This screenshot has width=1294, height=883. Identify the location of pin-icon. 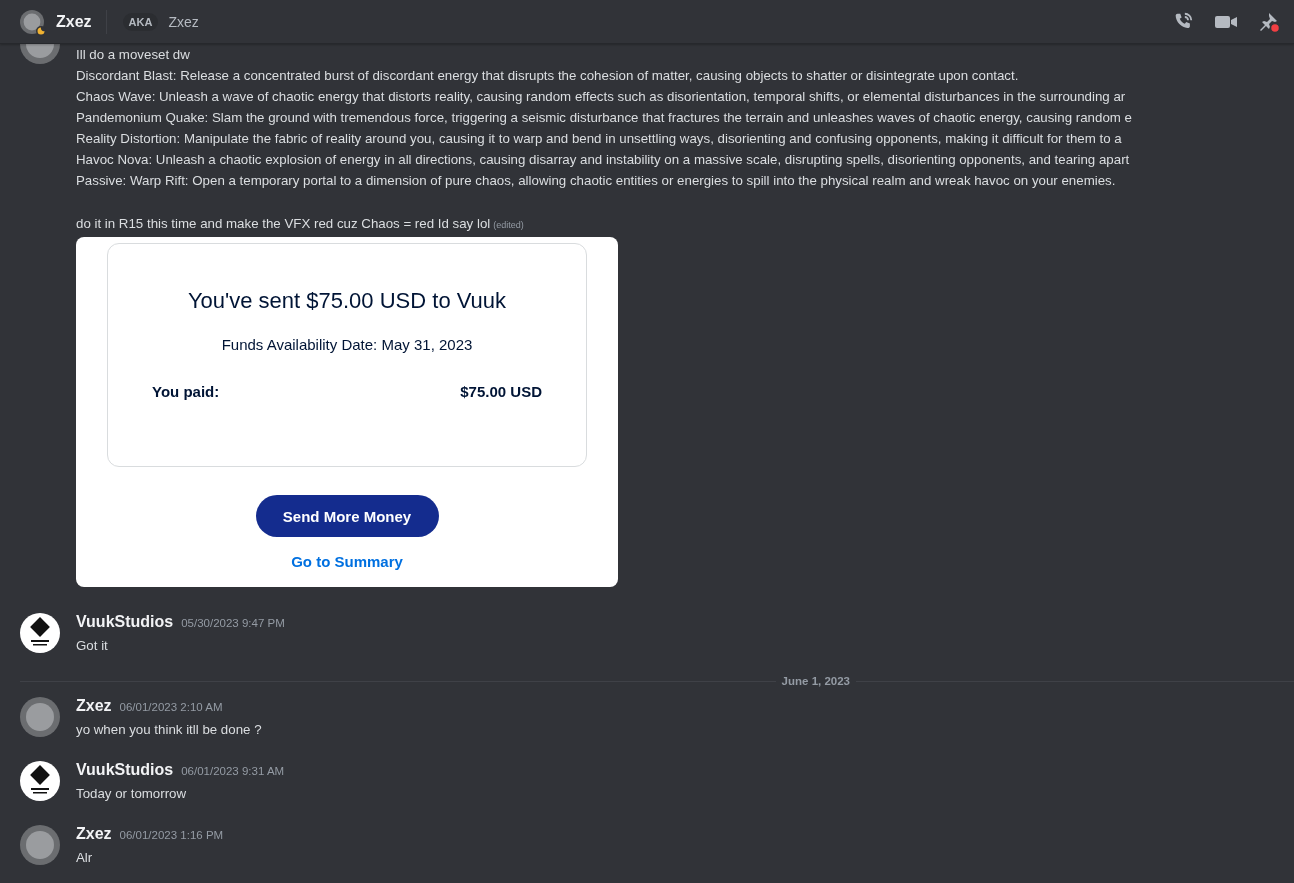
(1269, 21).